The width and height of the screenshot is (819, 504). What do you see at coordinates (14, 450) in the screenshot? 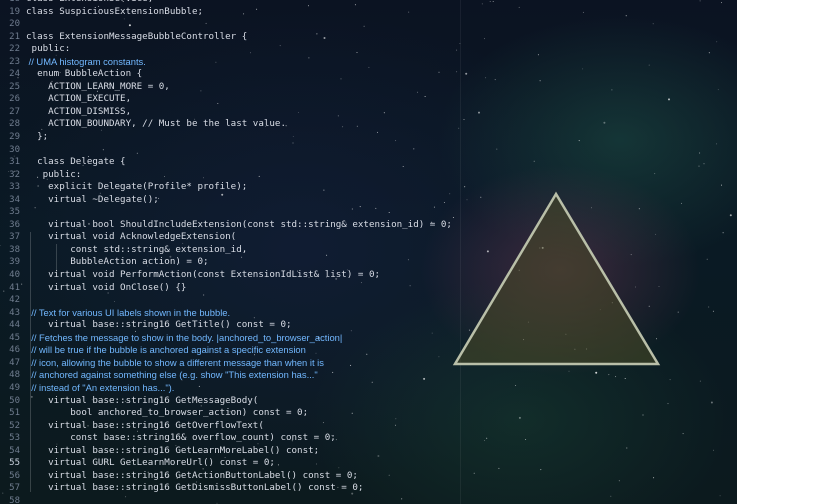
I see `line-number: 54` at bounding box center [14, 450].